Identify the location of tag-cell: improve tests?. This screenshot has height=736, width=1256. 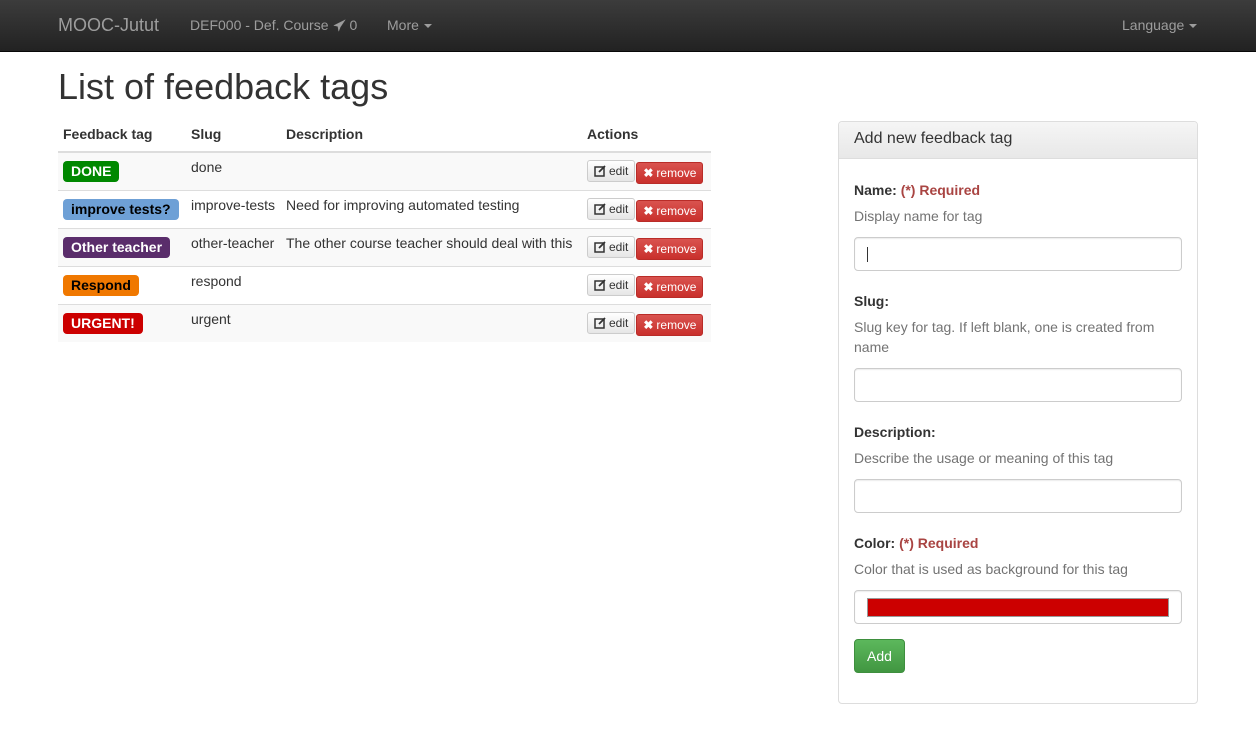
(122, 208).